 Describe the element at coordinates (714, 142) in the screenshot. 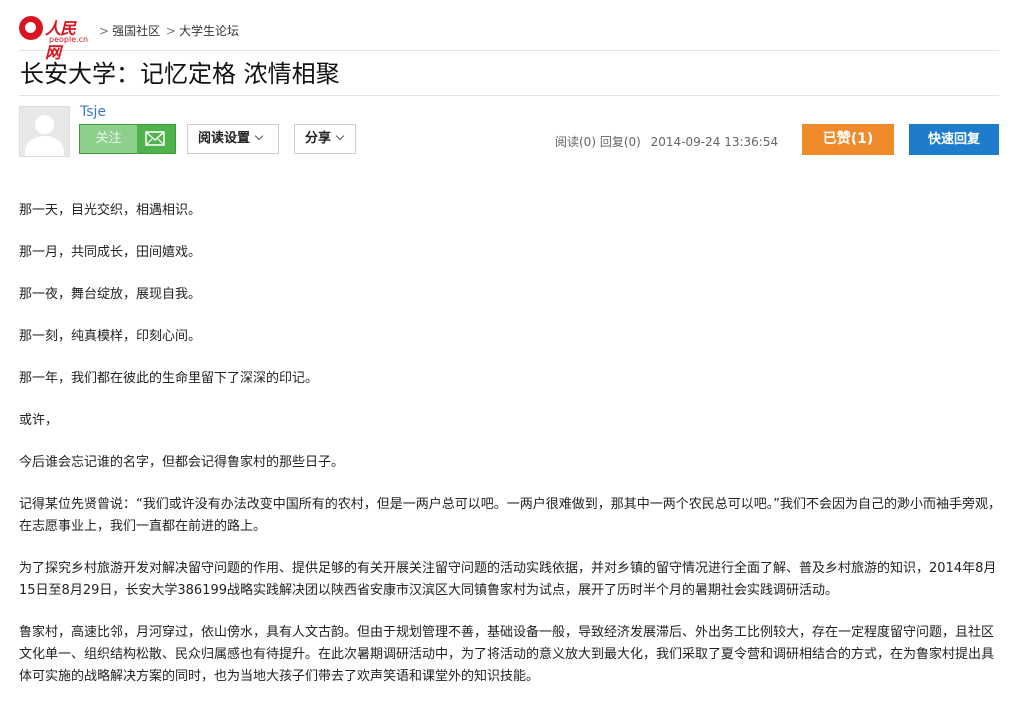

I see `post-timestamp: 2014-09-24 13:36:54` at that location.